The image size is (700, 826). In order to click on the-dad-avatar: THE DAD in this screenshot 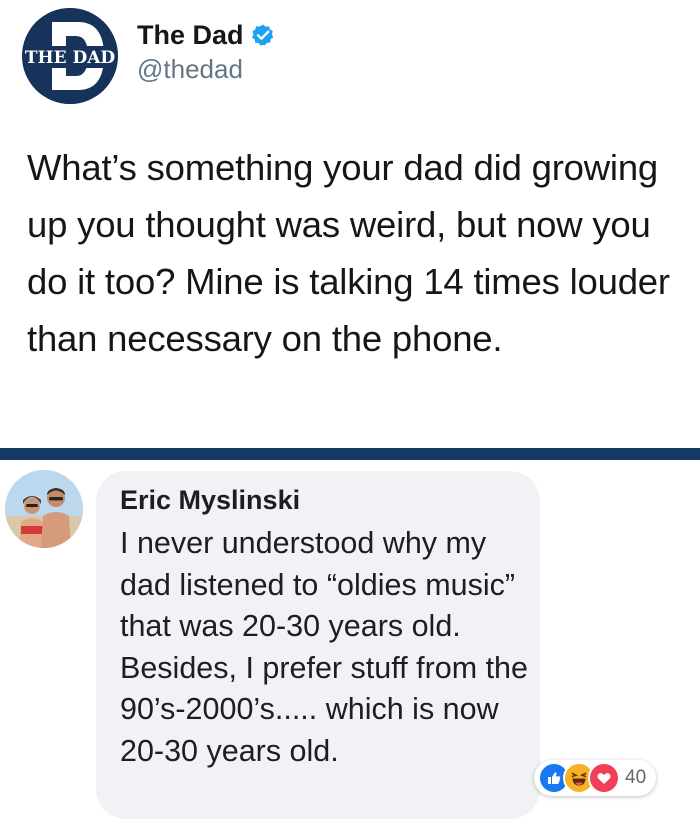, I will do `click(70, 56)`.